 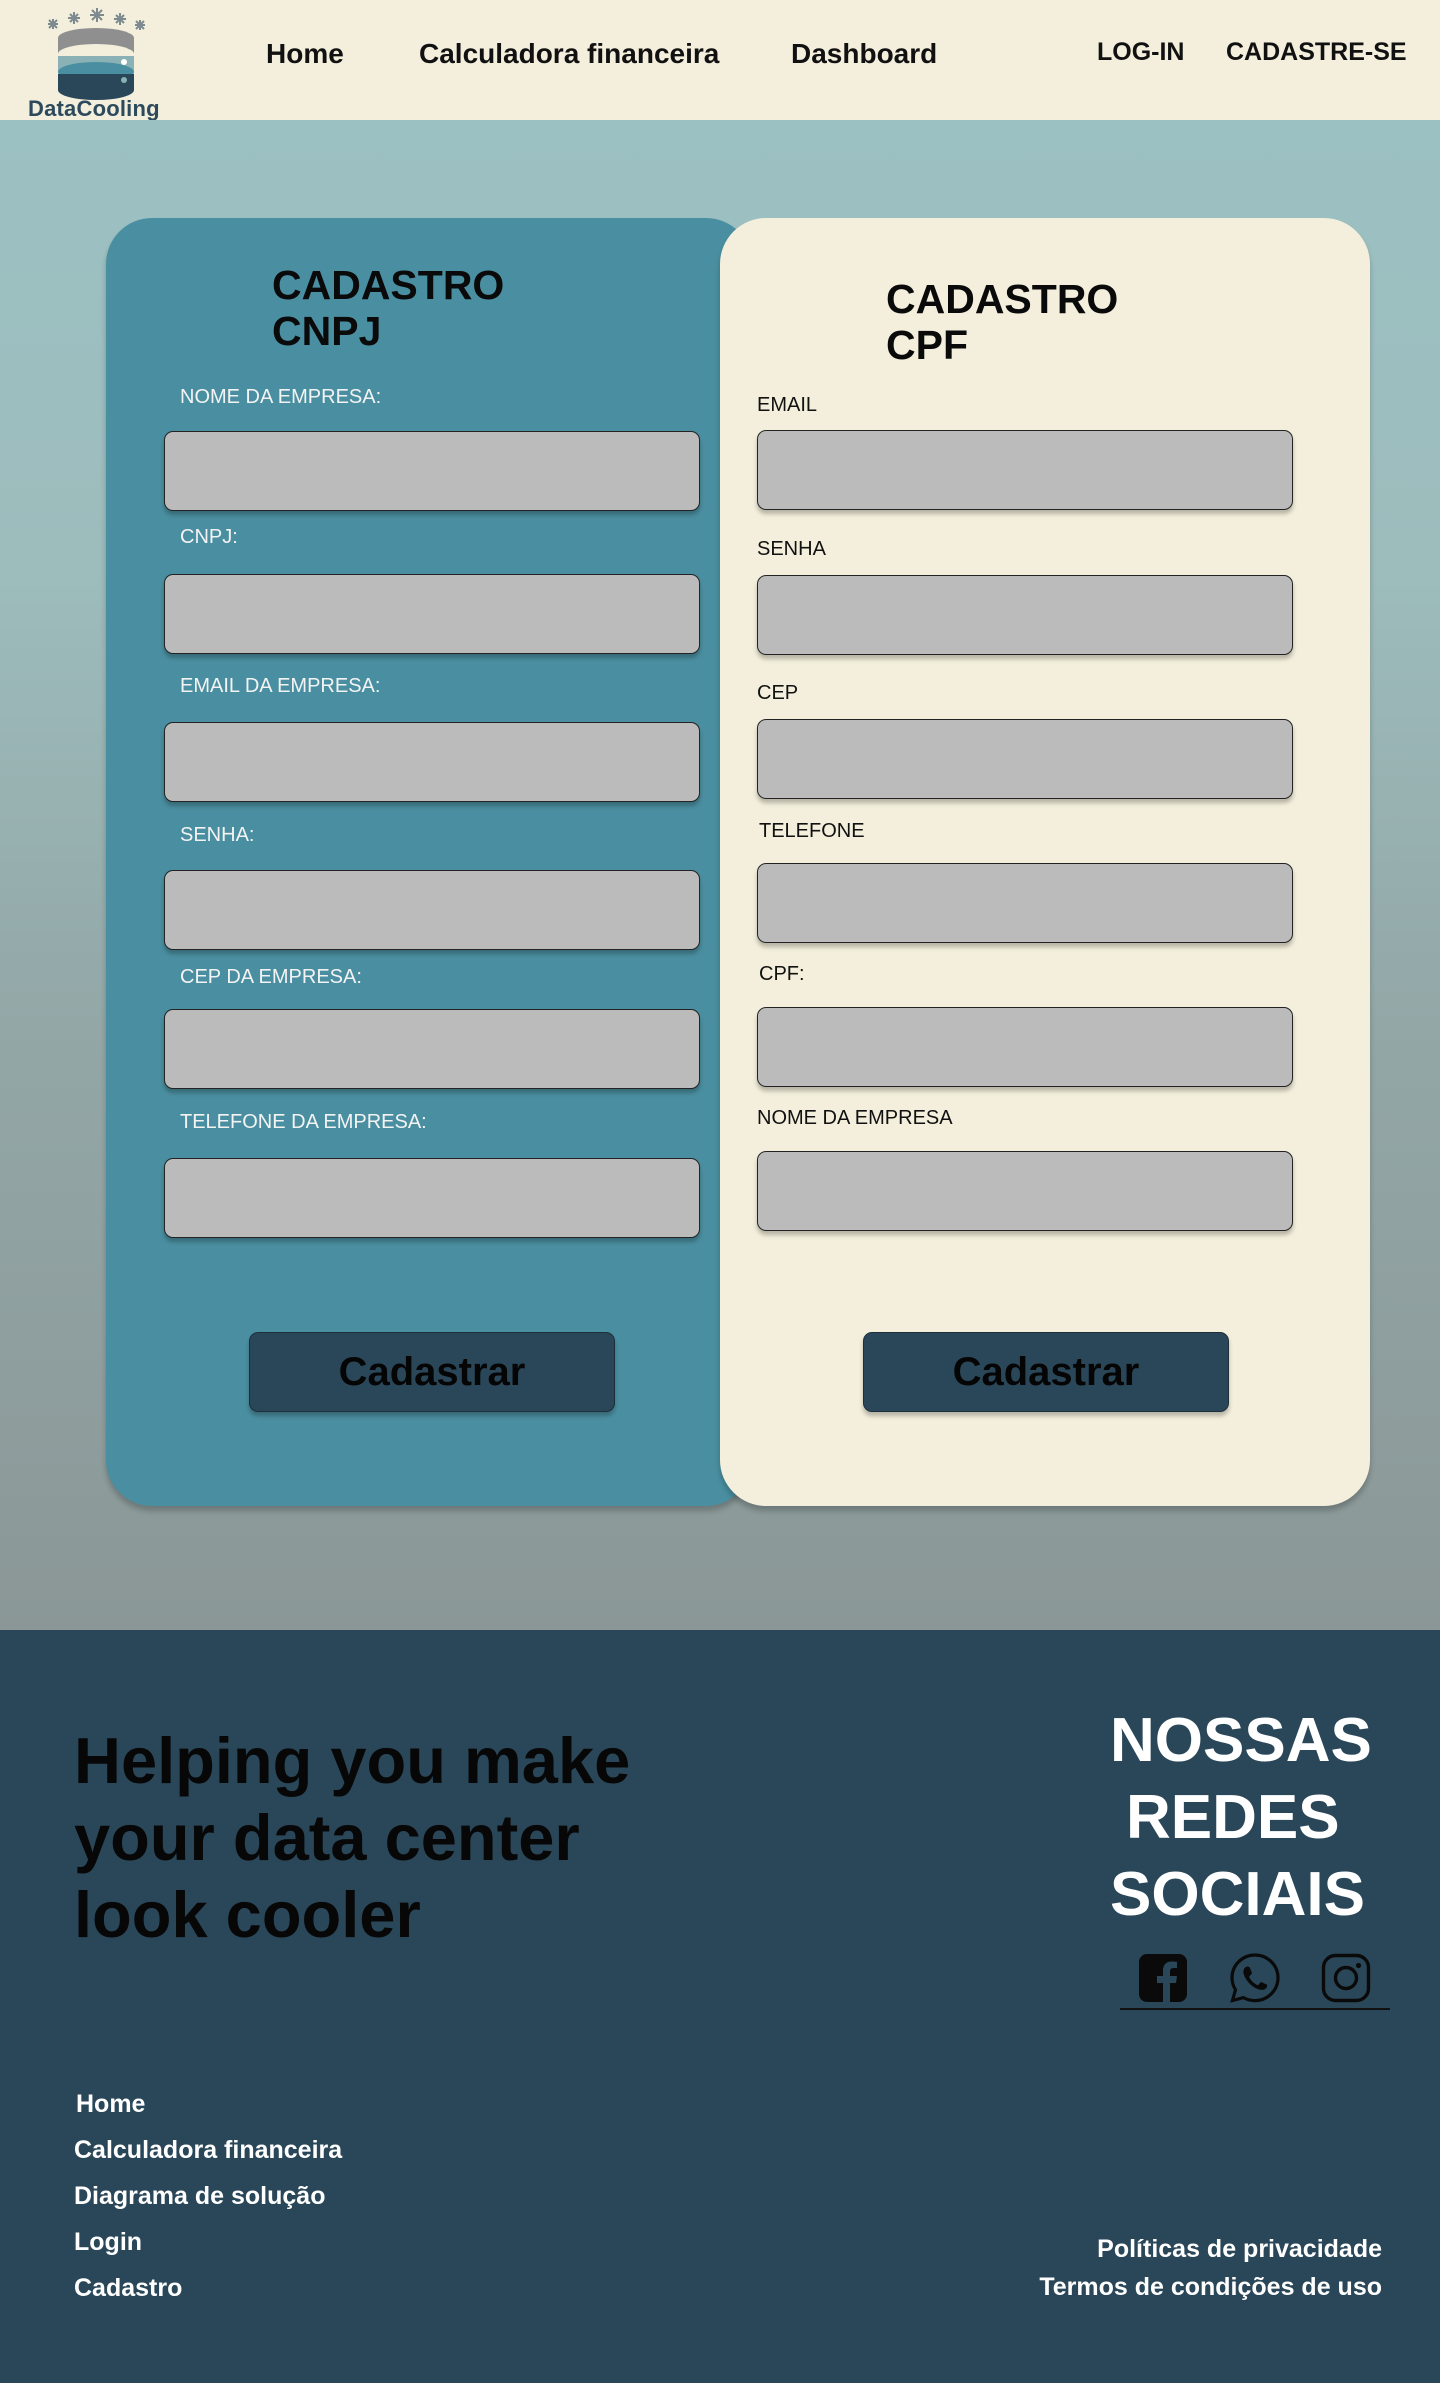 What do you see at coordinates (787, 405) in the screenshot?
I see `field-label-email: EMAIL` at bounding box center [787, 405].